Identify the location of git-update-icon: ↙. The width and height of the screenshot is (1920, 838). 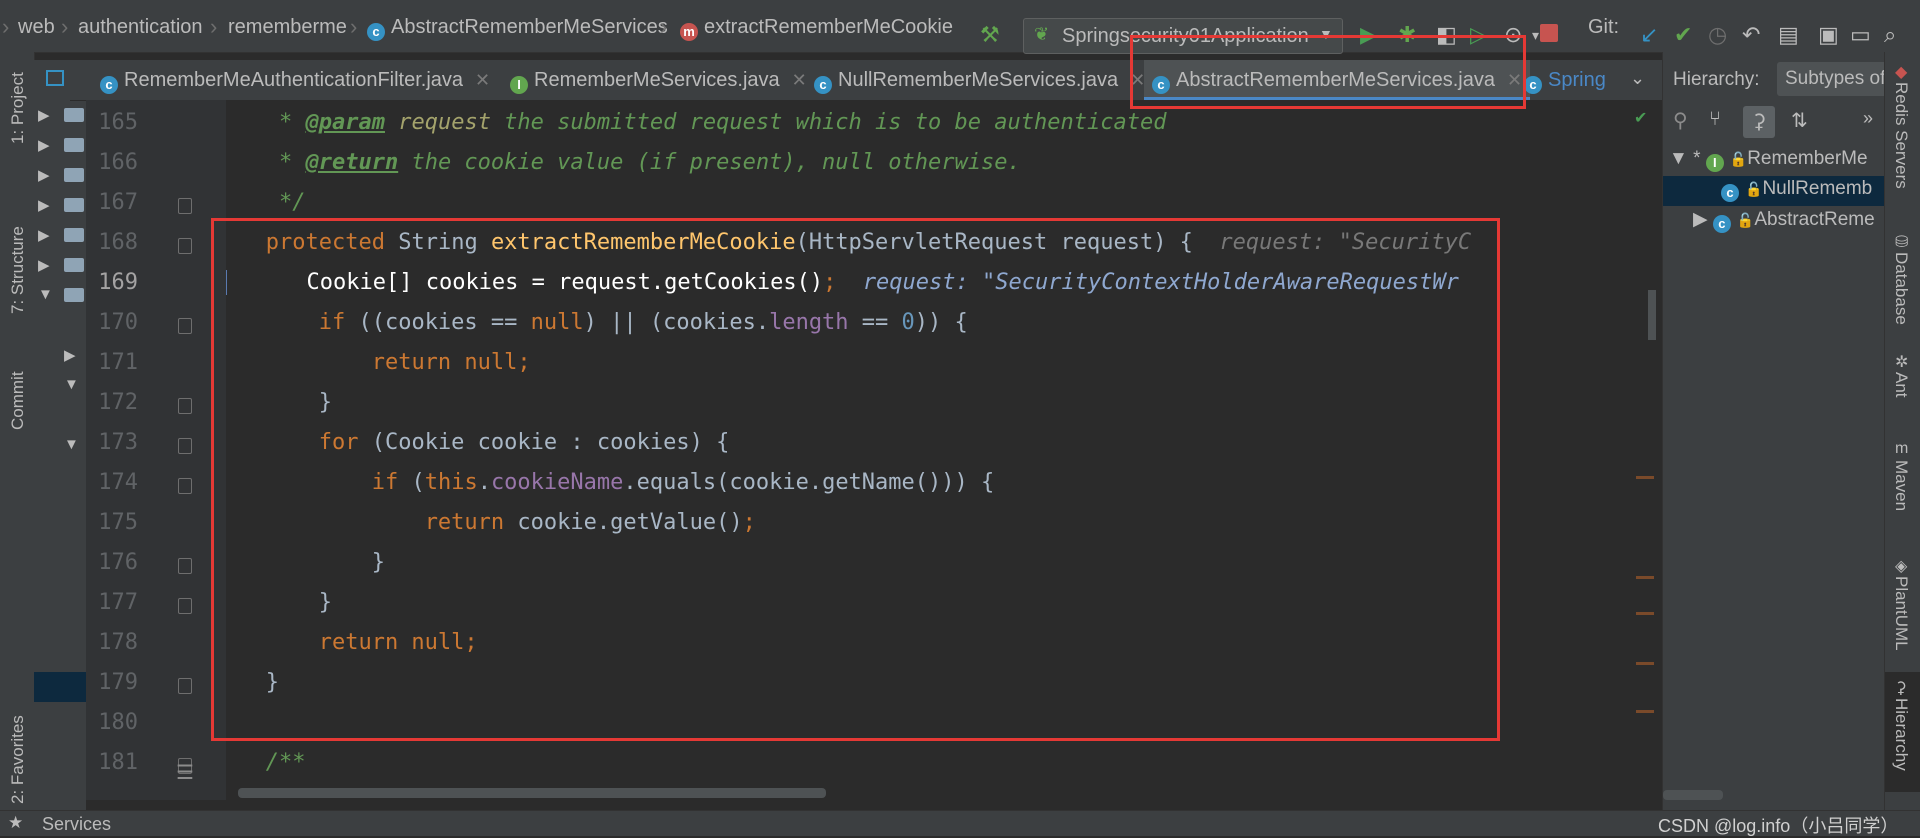
(1649, 35).